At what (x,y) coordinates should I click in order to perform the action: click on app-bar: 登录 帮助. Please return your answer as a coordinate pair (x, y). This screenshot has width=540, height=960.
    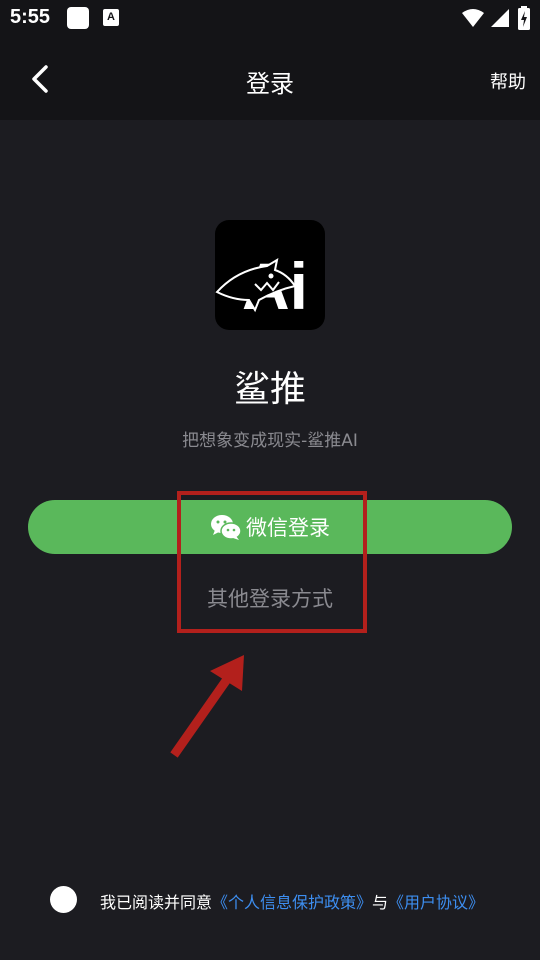
    Looking at the image, I should click on (270, 78).